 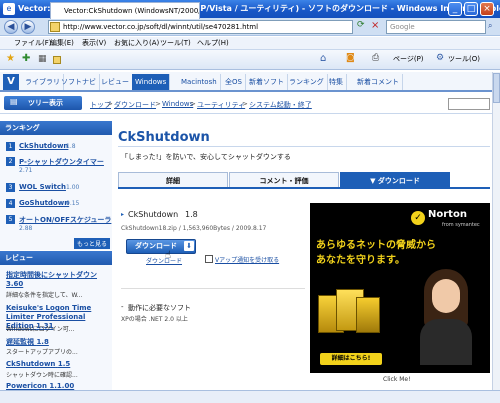 What do you see at coordinates (38, 364) in the screenshot?
I see `review-item-name: CkShutdown 1.5` at bounding box center [38, 364].